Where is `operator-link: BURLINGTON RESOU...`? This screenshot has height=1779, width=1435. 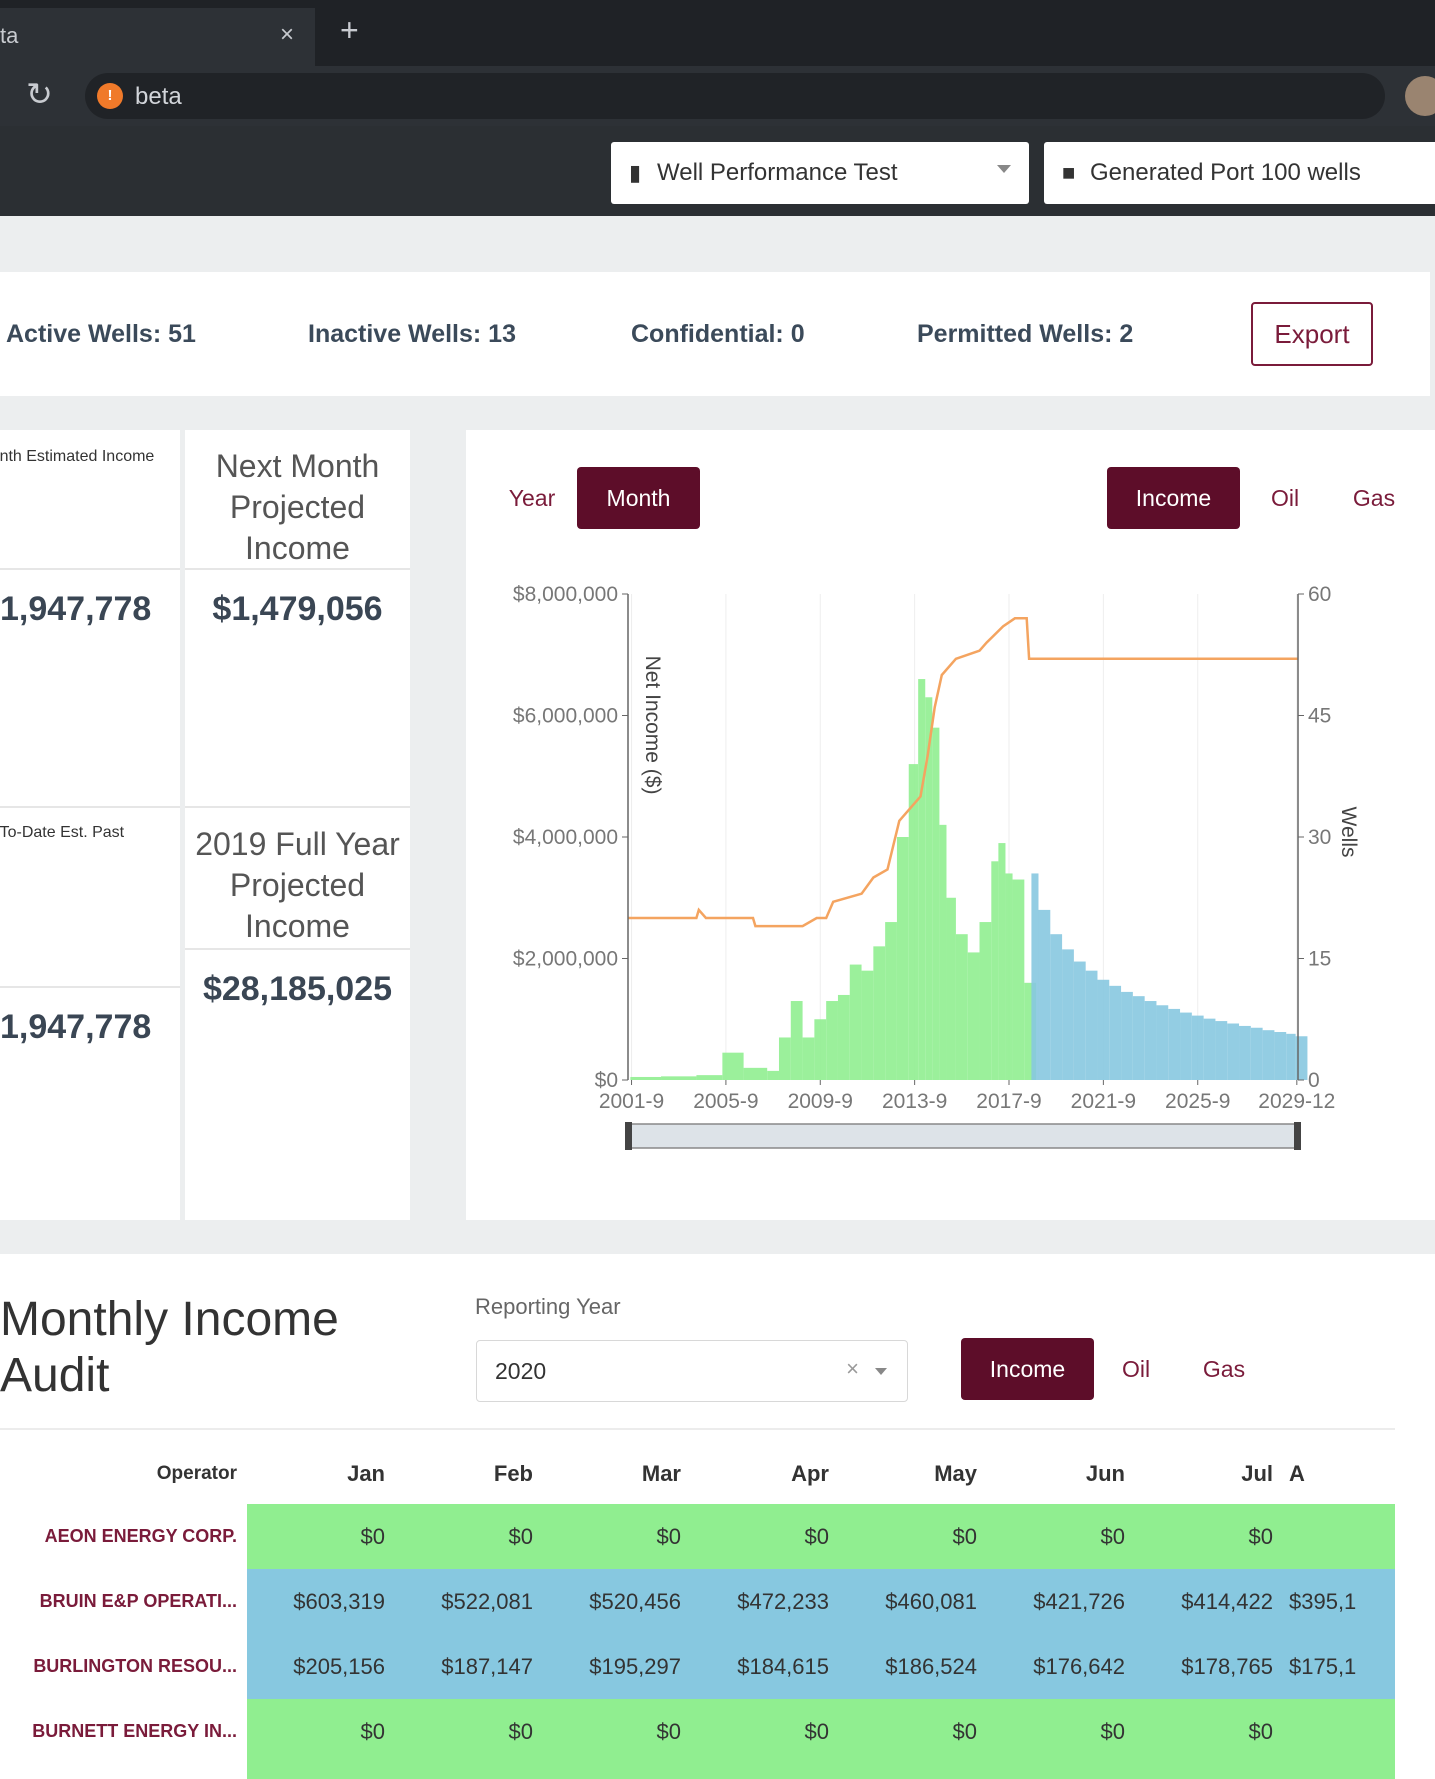
operator-link: BURLINGTON RESOU... is located at coordinates (123, 1666).